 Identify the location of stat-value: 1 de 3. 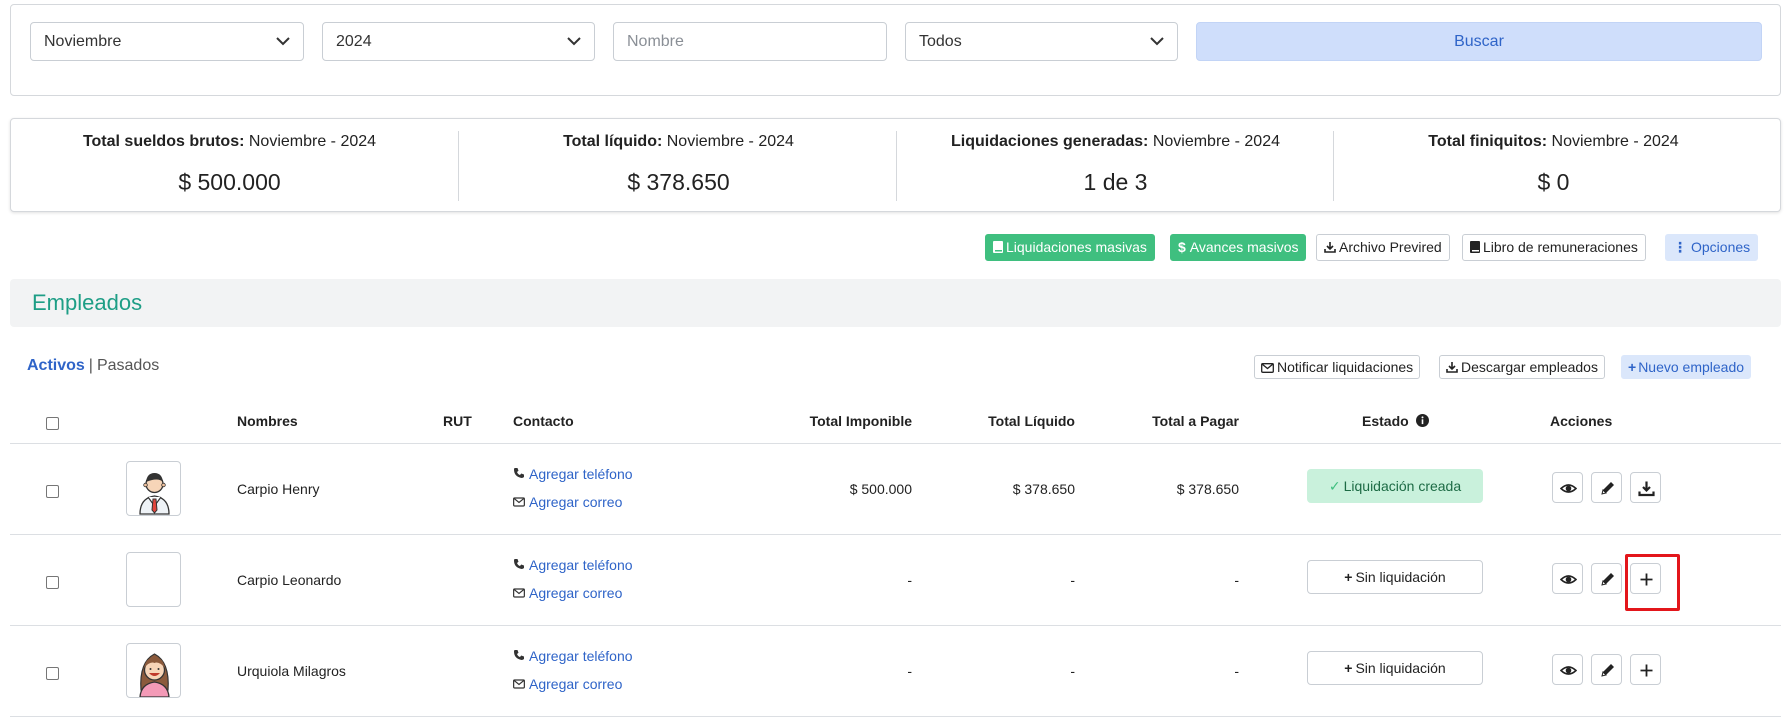
(1115, 182).